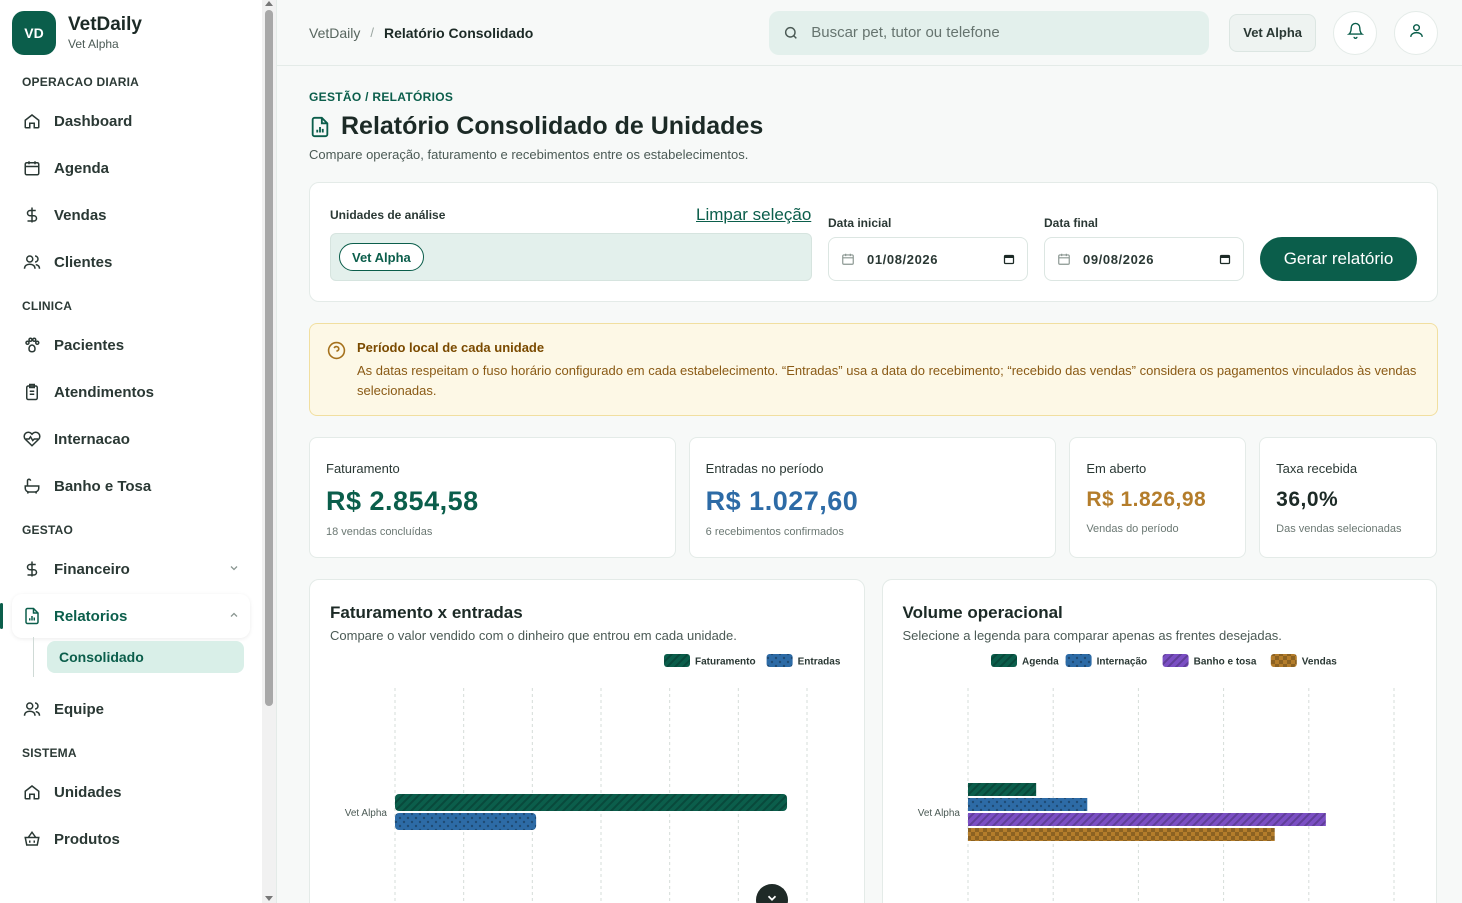  I want to click on legend-item-1: Internação, so click(1106, 661).